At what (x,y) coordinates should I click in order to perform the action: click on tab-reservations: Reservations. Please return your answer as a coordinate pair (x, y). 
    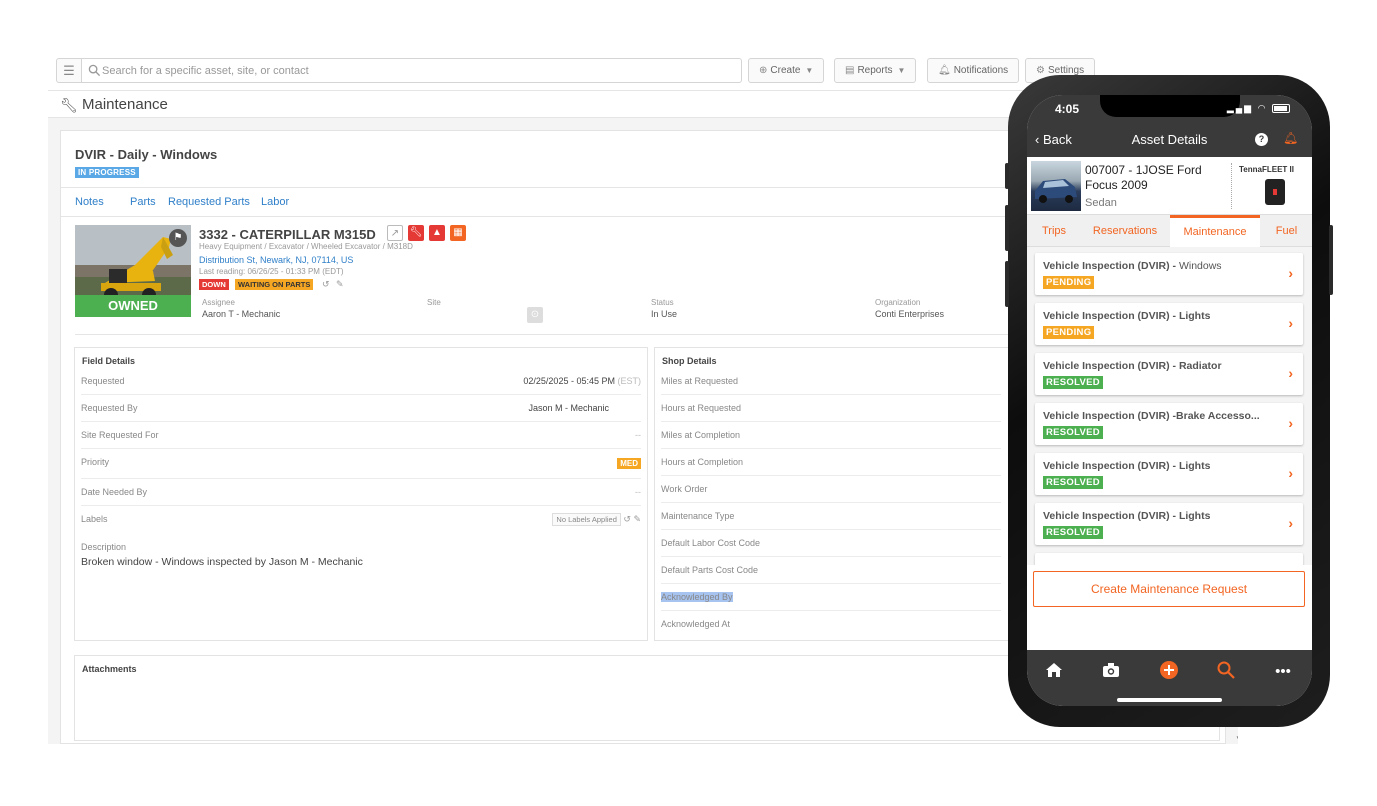
    Looking at the image, I should click on (1125, 231).